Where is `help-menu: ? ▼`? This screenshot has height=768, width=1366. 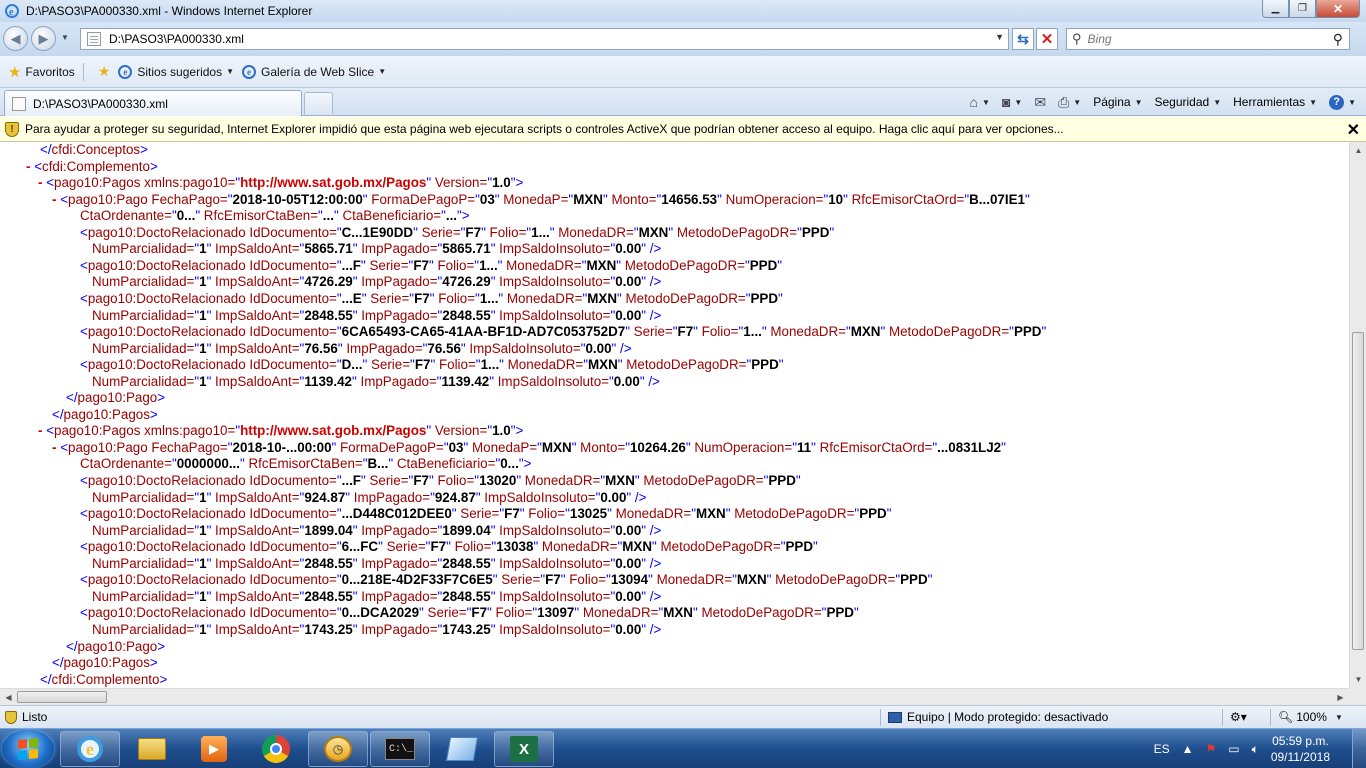 help-menu: ? ▼ is located at coordinates (1342, 102).